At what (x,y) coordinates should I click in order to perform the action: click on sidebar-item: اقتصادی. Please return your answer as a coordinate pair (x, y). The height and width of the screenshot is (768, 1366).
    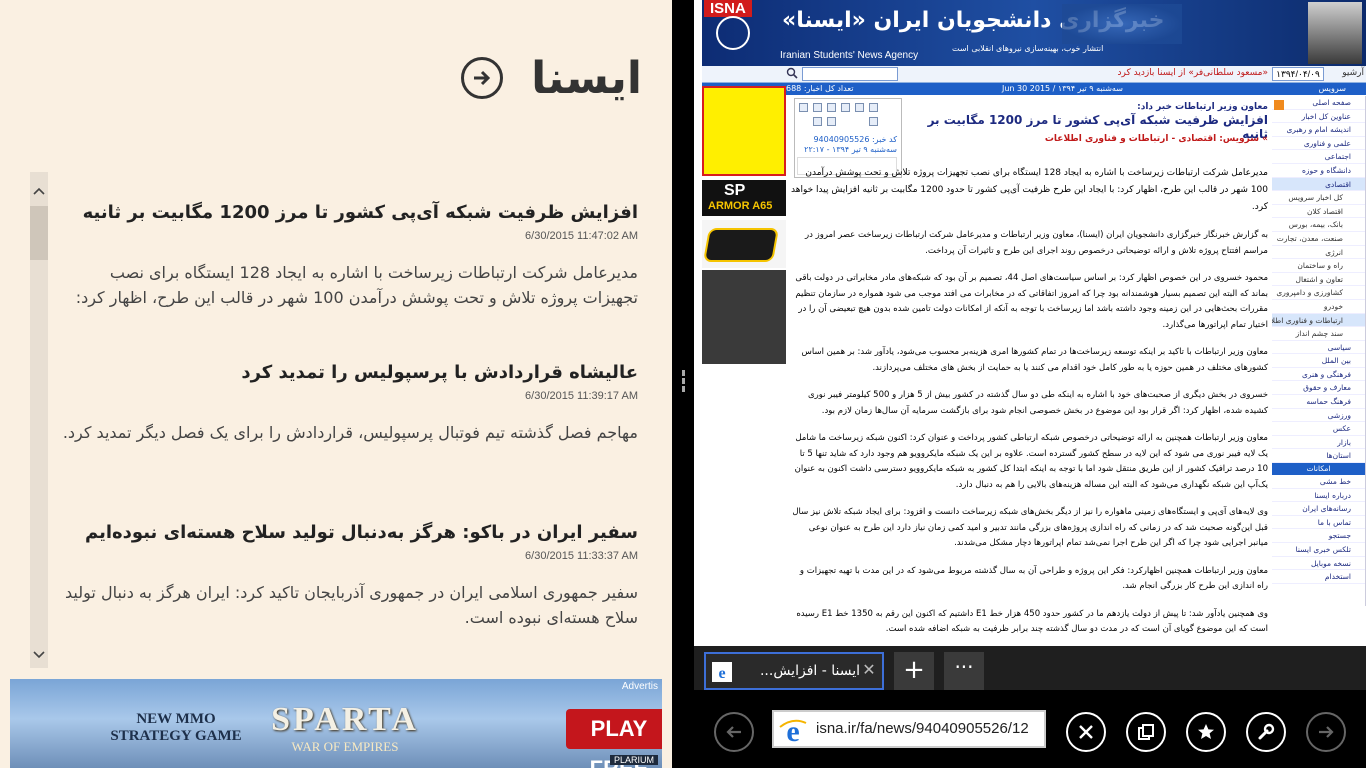
    Looking at the image, I should click on (1318, 184).